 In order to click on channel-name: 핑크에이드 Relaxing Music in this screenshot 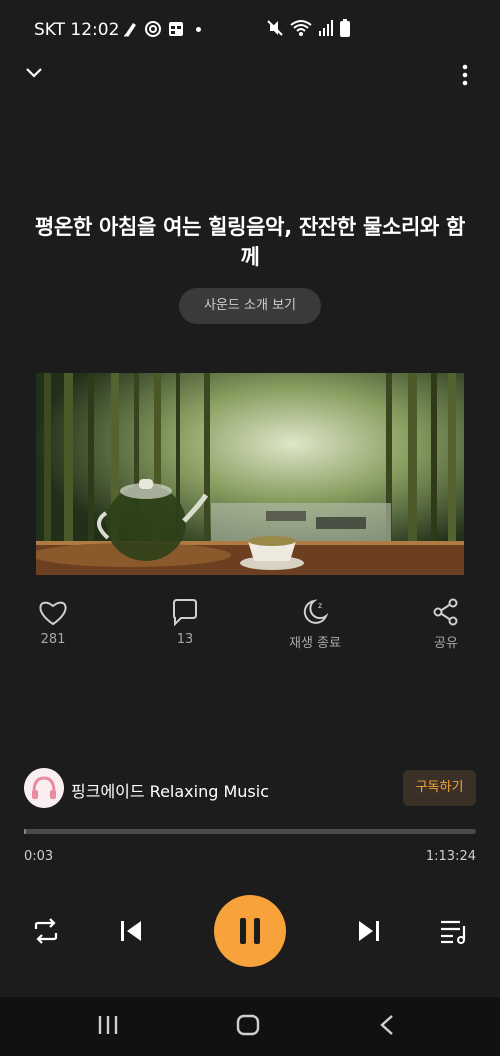, I will do `click(170, 790)`.